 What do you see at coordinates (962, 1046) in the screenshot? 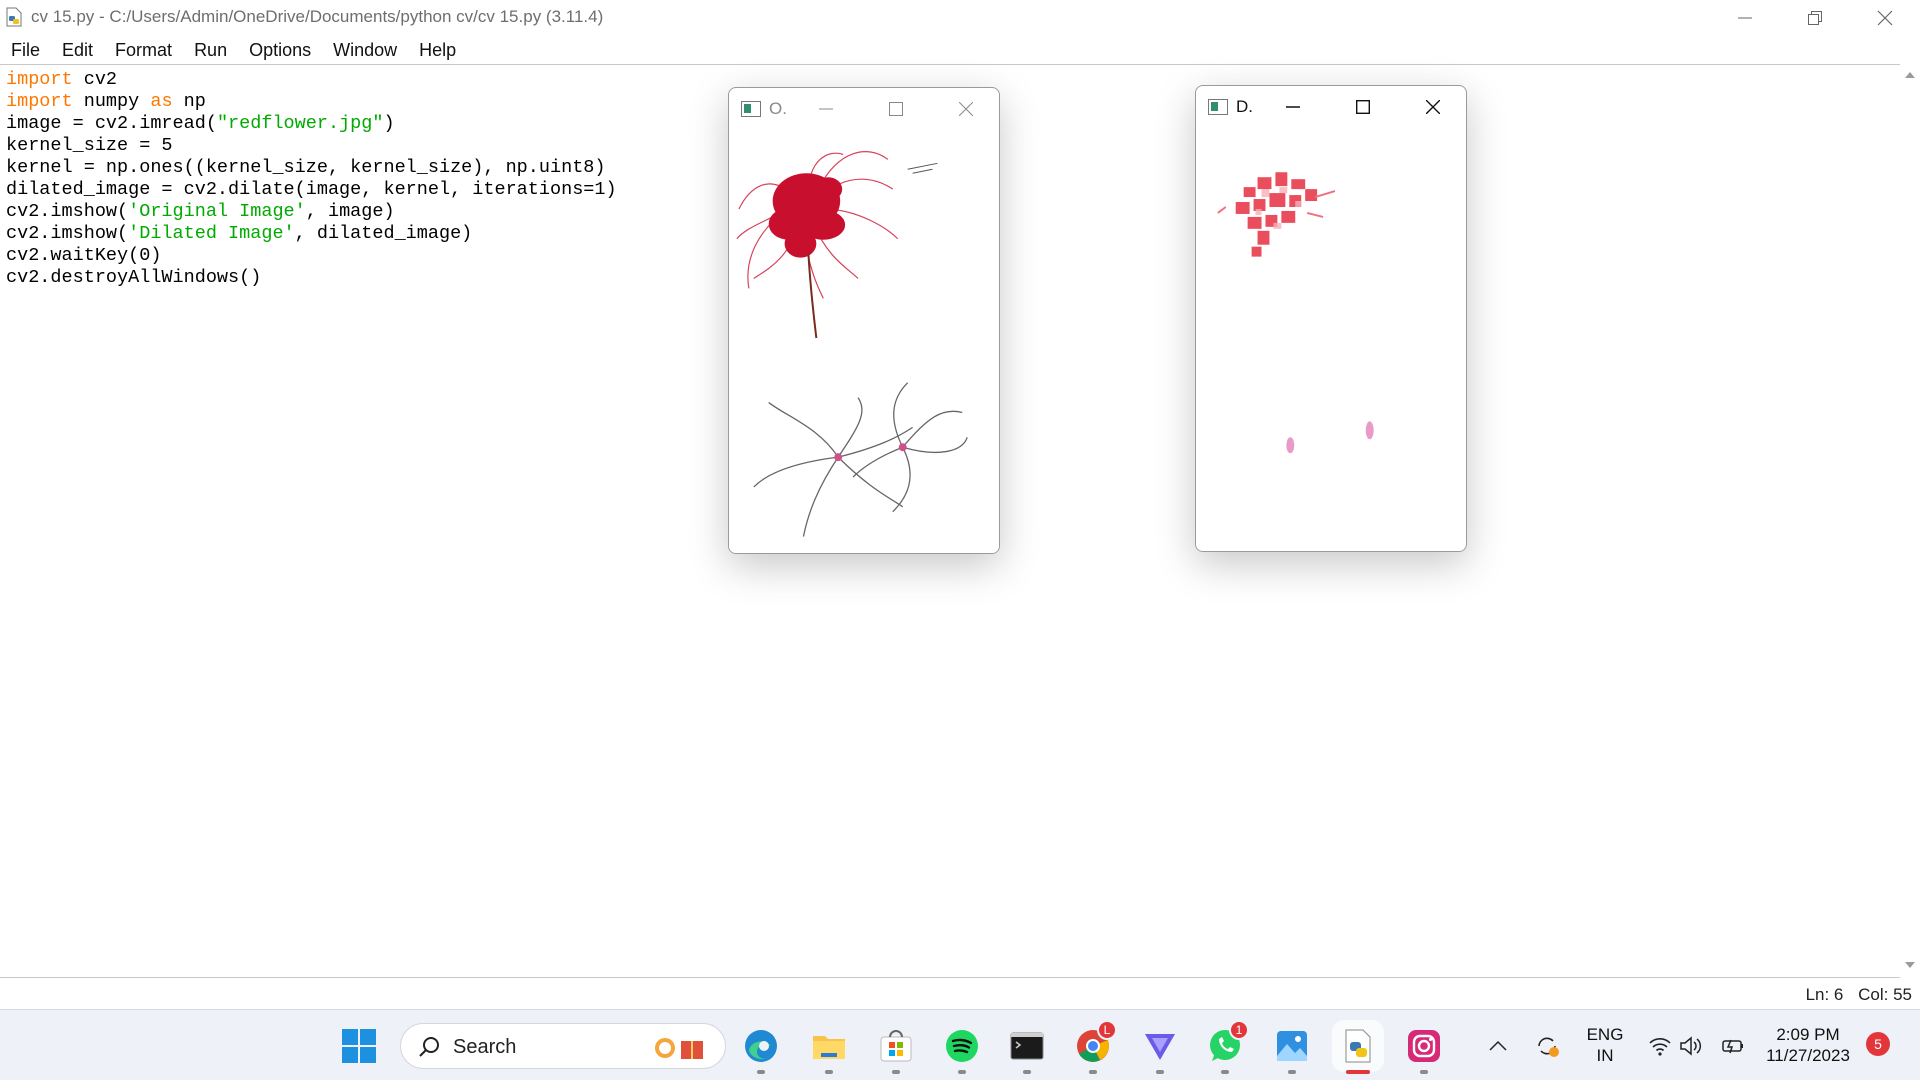
I see `spotify-icon` at bounding box center [962, 1046].